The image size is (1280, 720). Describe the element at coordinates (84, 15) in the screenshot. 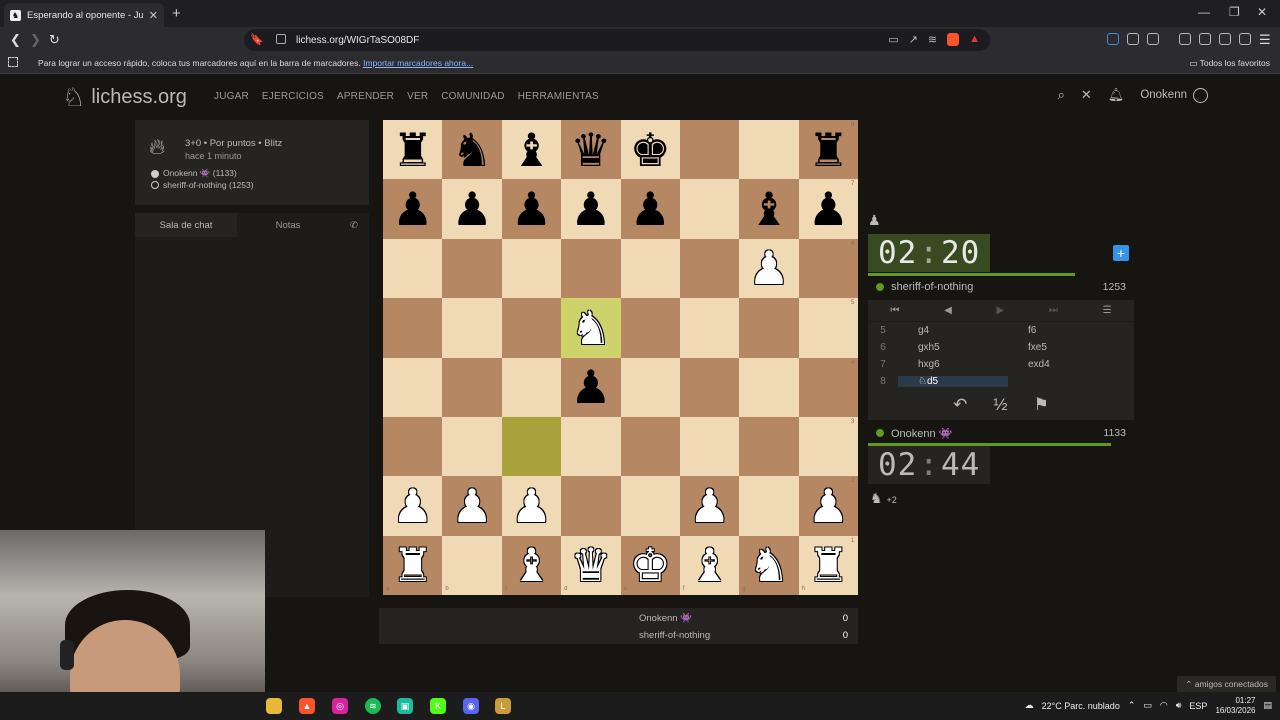

I see `browser-tab: ♞ Esperando al oponente - Jugar ✕` at that location.